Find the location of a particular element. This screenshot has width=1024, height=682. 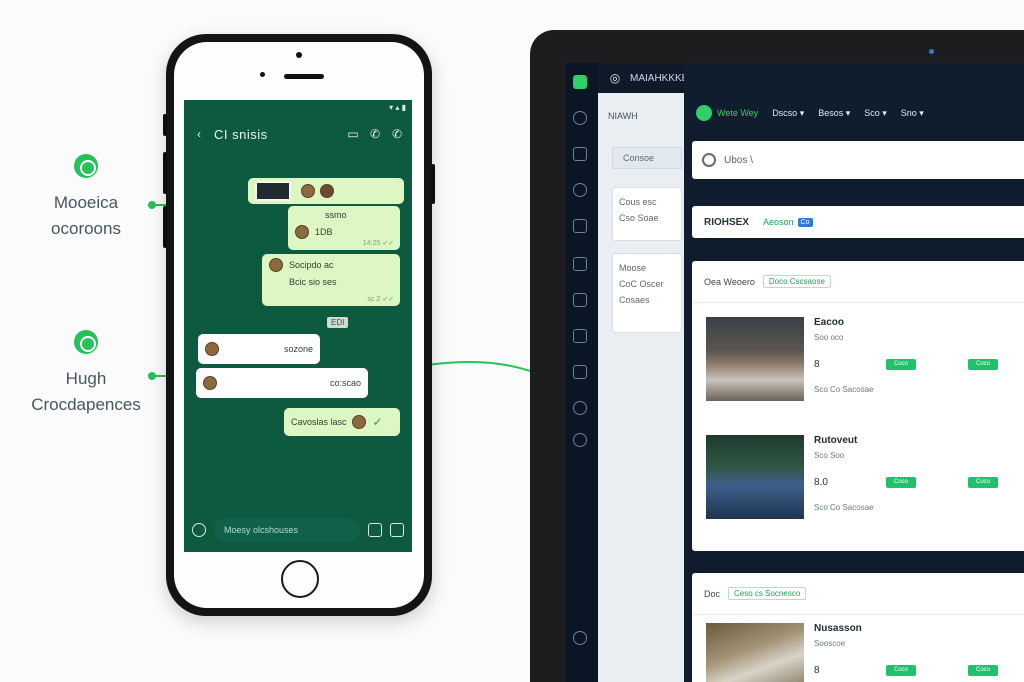

list-header: Doc Ceso cs Socnesco is located at coordinates (858, 594).